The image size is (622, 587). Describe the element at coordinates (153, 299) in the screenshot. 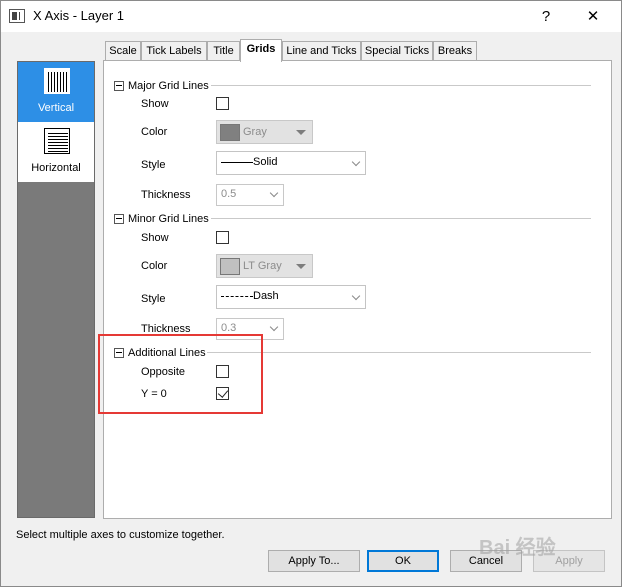

I see `minor-style-label: Style` at that location.